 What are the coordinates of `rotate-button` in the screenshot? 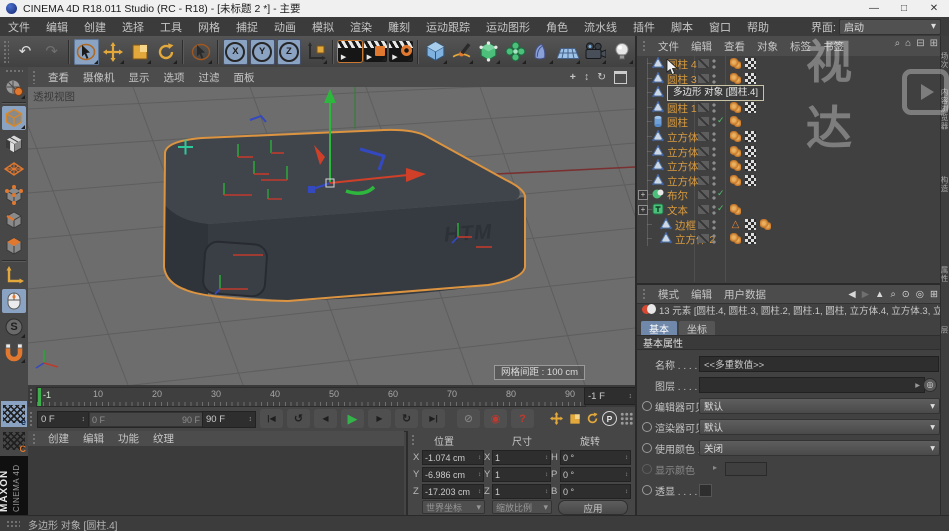 It's located at (166, 52).